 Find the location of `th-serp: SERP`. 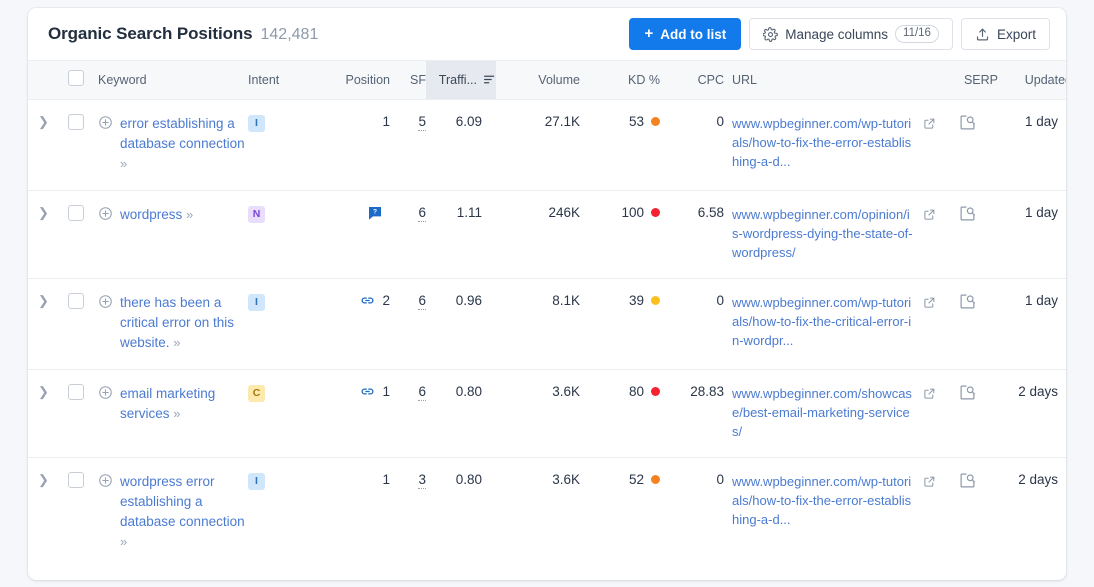

th-serp: SERP is located at coordinates (967, 80).